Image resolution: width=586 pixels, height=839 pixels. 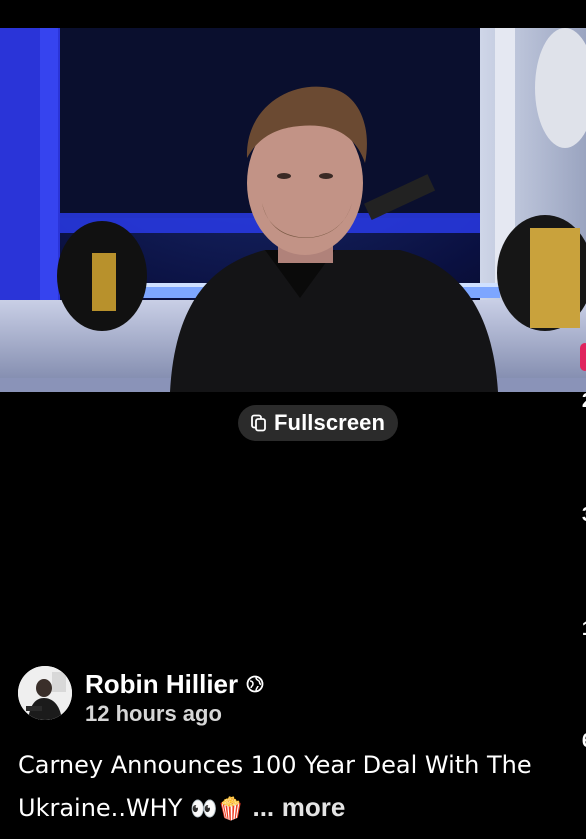 I want to click on avatar, so click(x=45, y=693).